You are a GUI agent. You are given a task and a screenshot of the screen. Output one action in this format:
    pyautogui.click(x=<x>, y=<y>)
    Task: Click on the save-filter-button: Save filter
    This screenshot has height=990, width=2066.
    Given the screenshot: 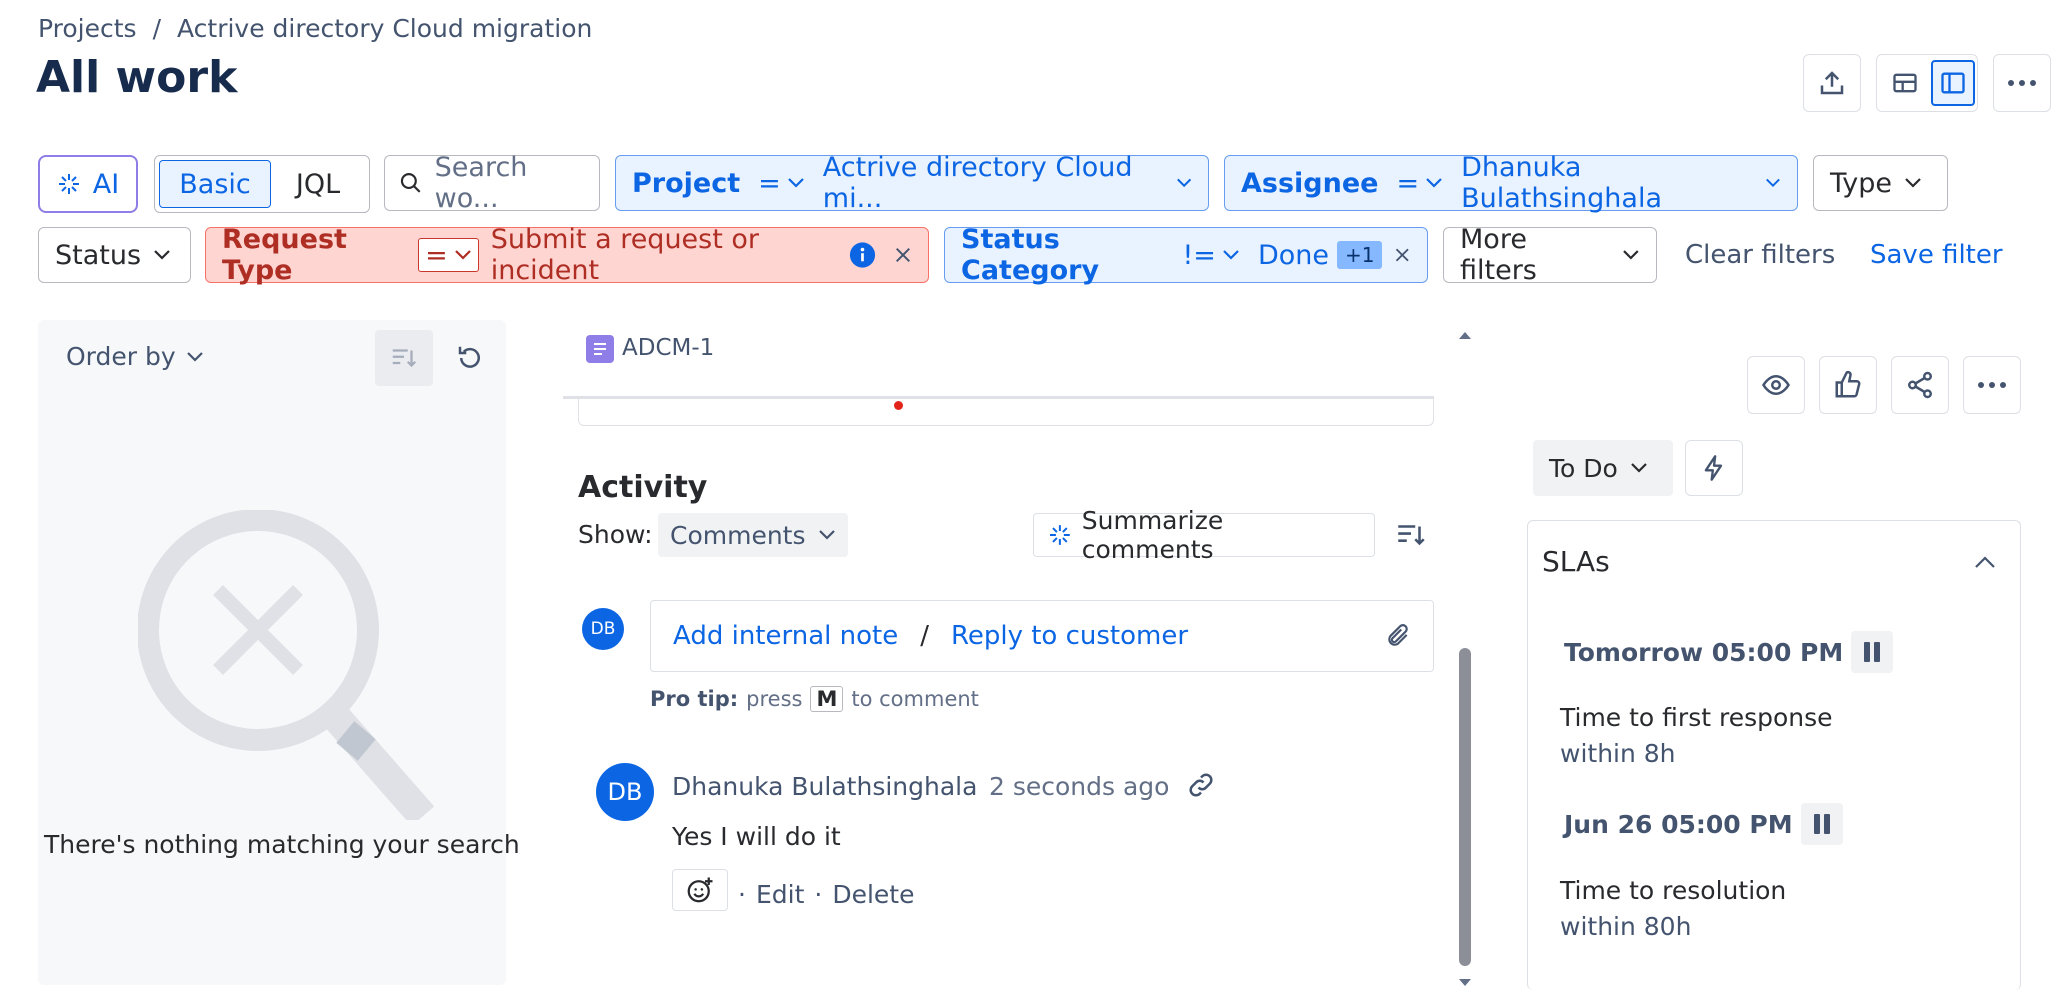 What is the action you would take?
    pyautogui.click(x=1936, y=255)
    